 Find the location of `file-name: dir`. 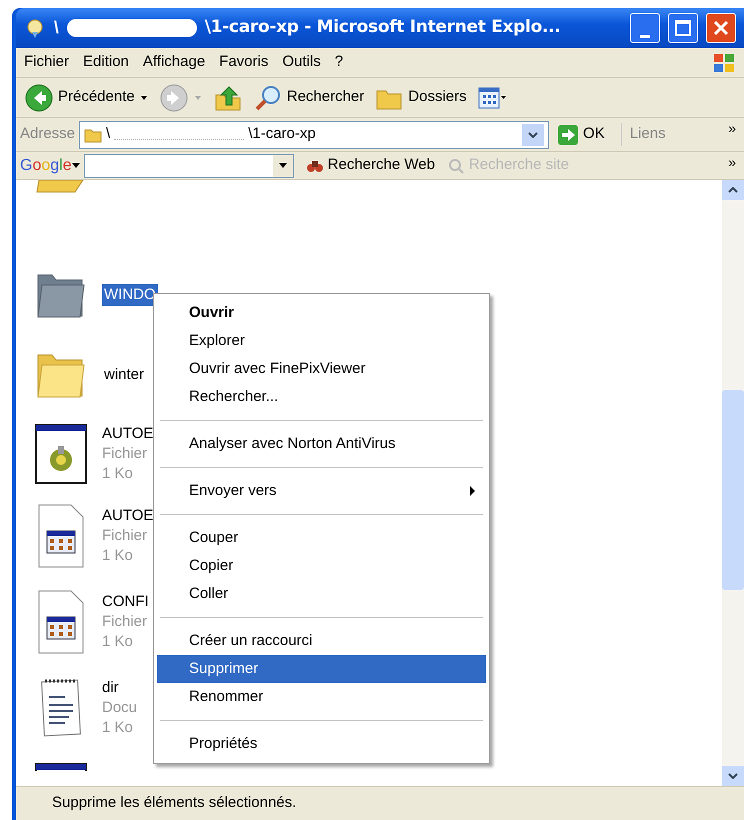

file-name: dir is located at coordinates (120, 688).